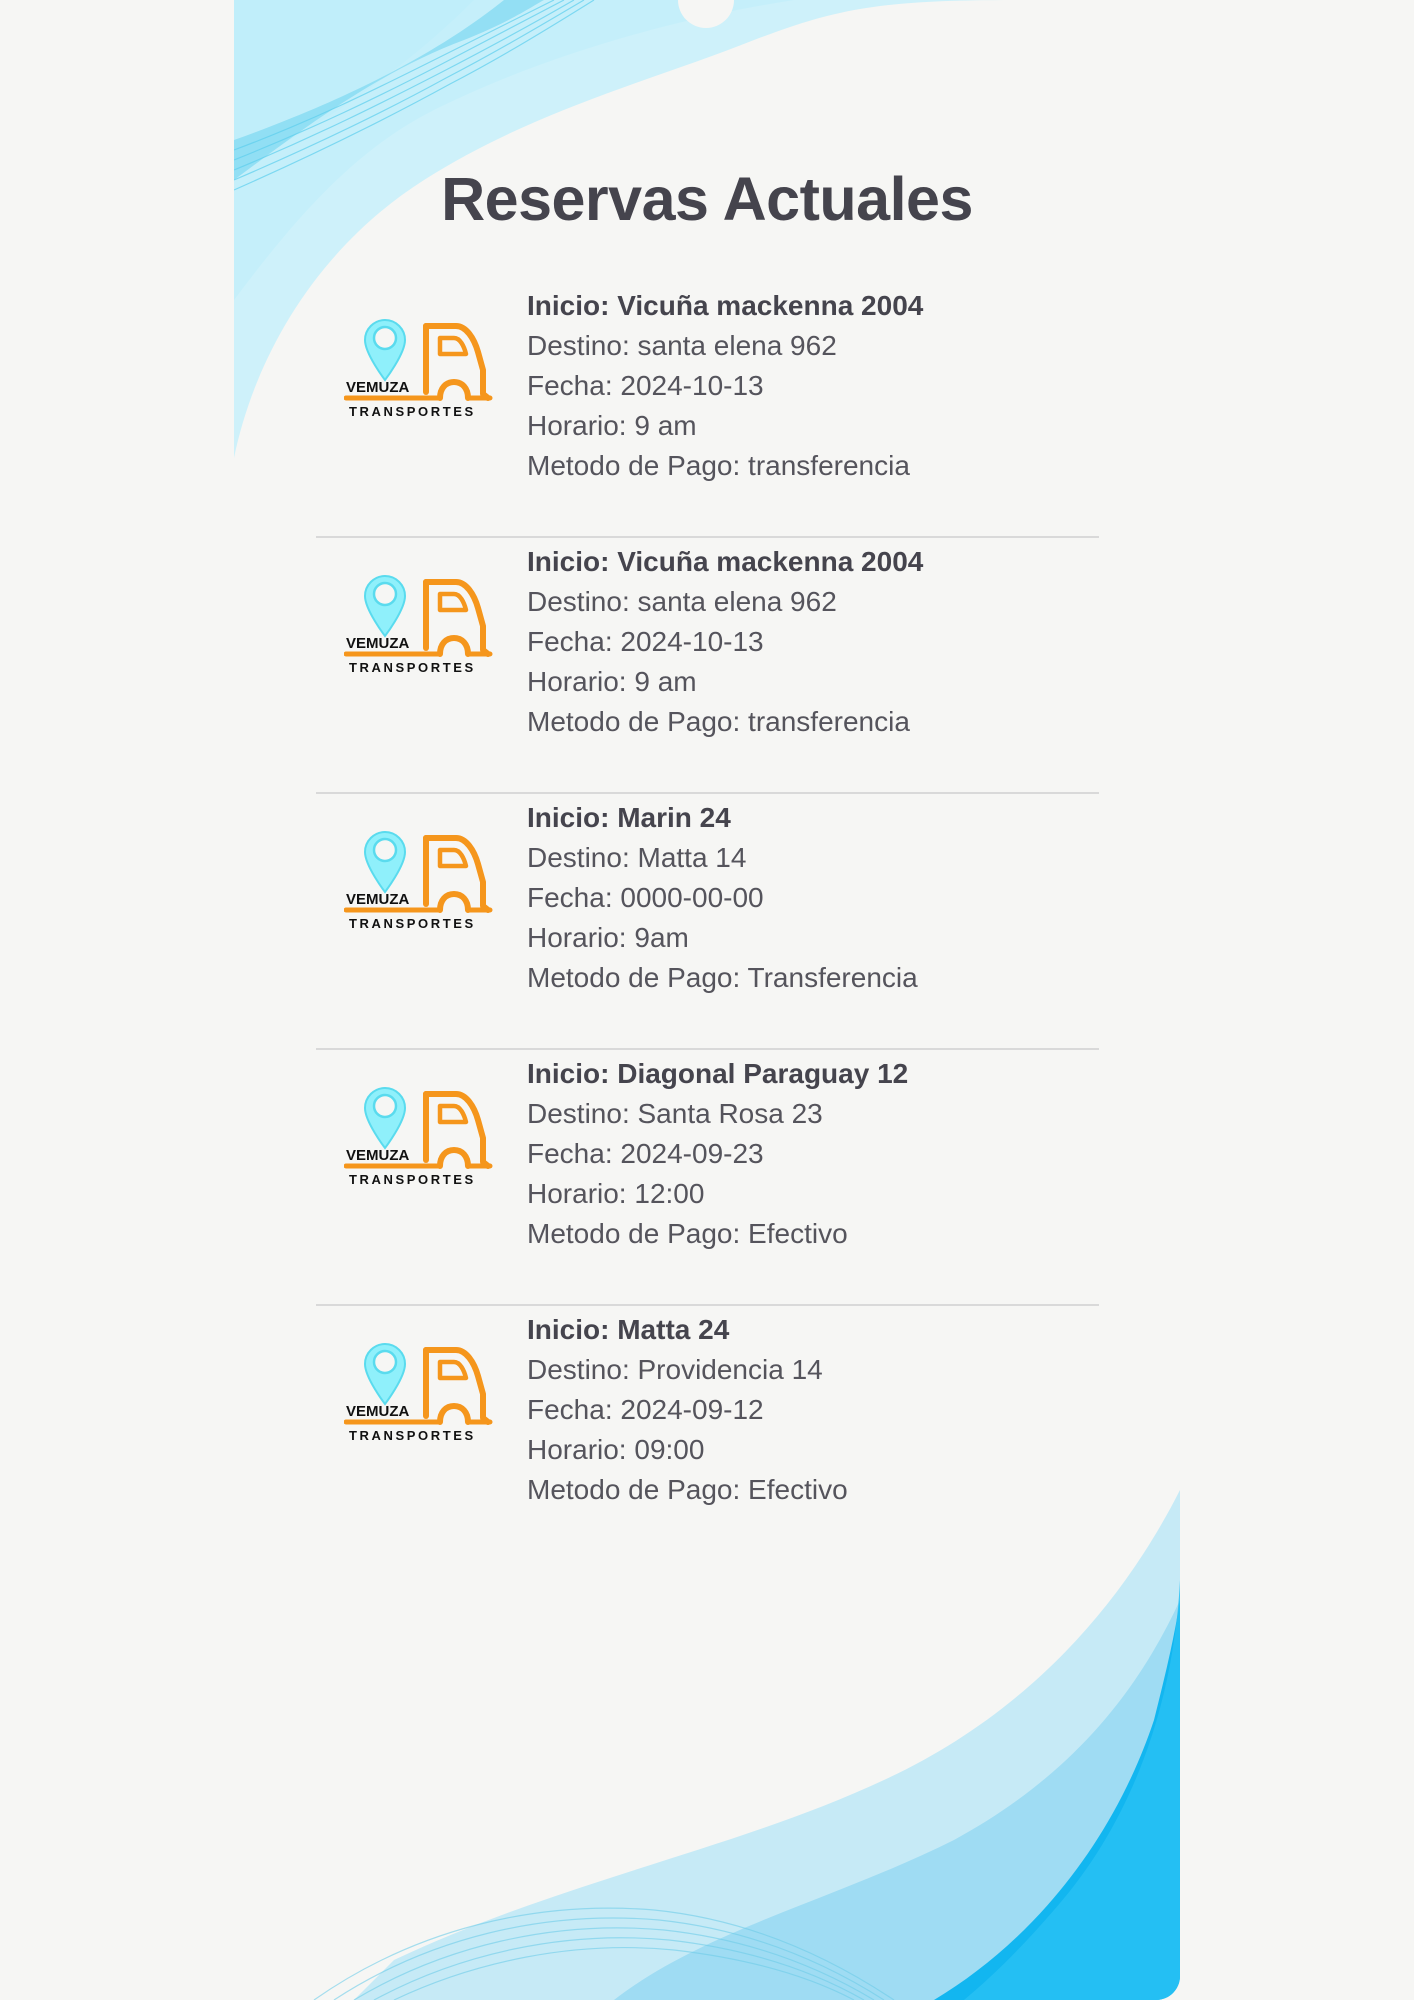 The height and width of the screenshot is (2000, 1414). I want to click on reservation-start: Inicio: Marin 24, so click(629, 817).